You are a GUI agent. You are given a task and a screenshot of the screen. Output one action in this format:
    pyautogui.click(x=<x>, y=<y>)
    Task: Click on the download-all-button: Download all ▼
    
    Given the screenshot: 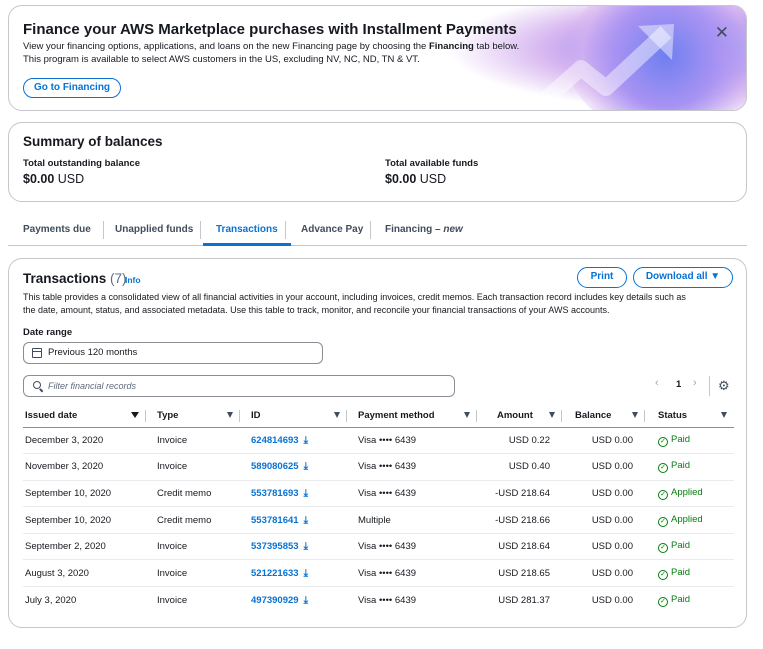 What is the action you would take?
    pyautogui.click(x=683, y=277)
    